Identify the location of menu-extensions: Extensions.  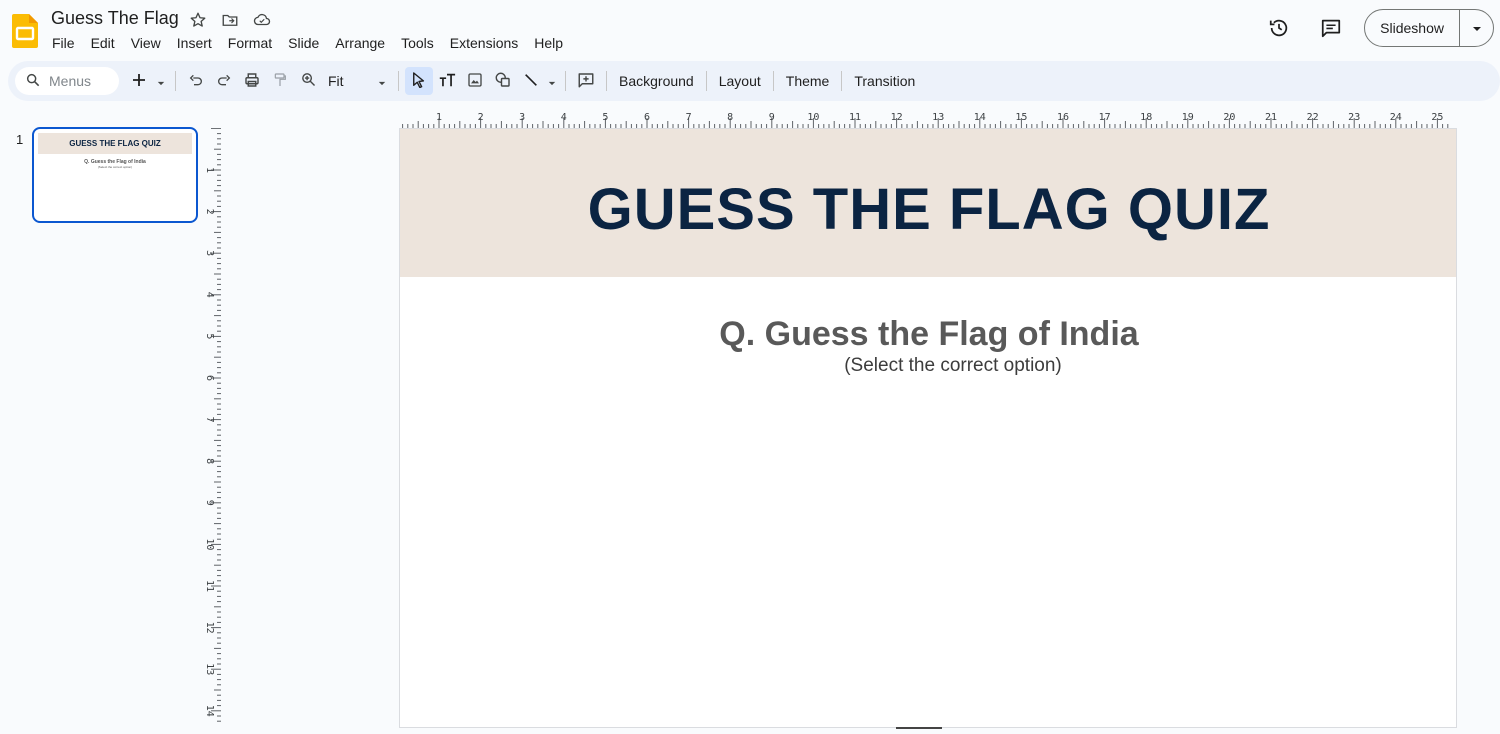
(484, 43).